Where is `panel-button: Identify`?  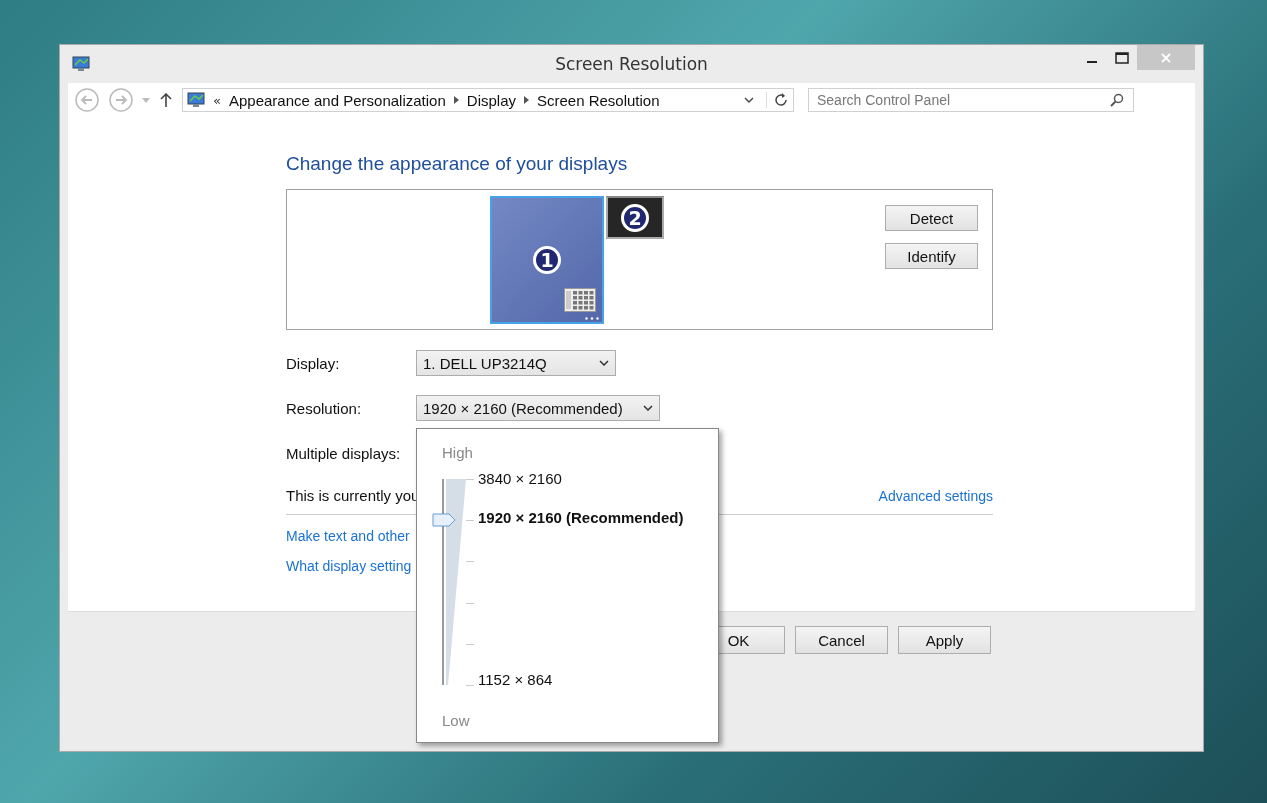
panel-button: Identify is located at coordinates (931, 256).